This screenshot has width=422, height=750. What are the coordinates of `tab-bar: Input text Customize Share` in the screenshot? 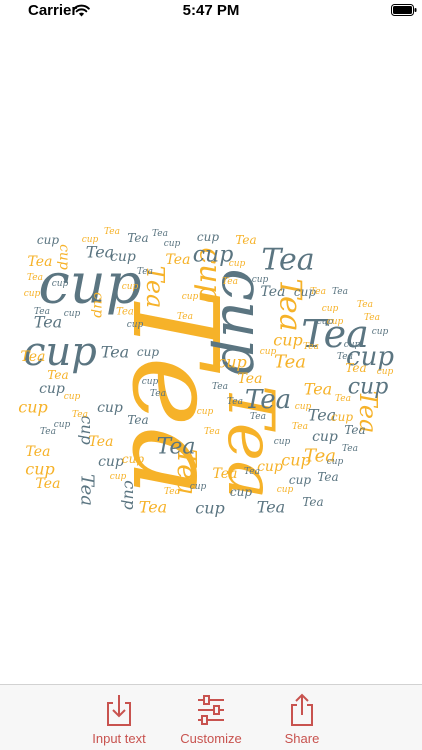 It's located at (211, 717).